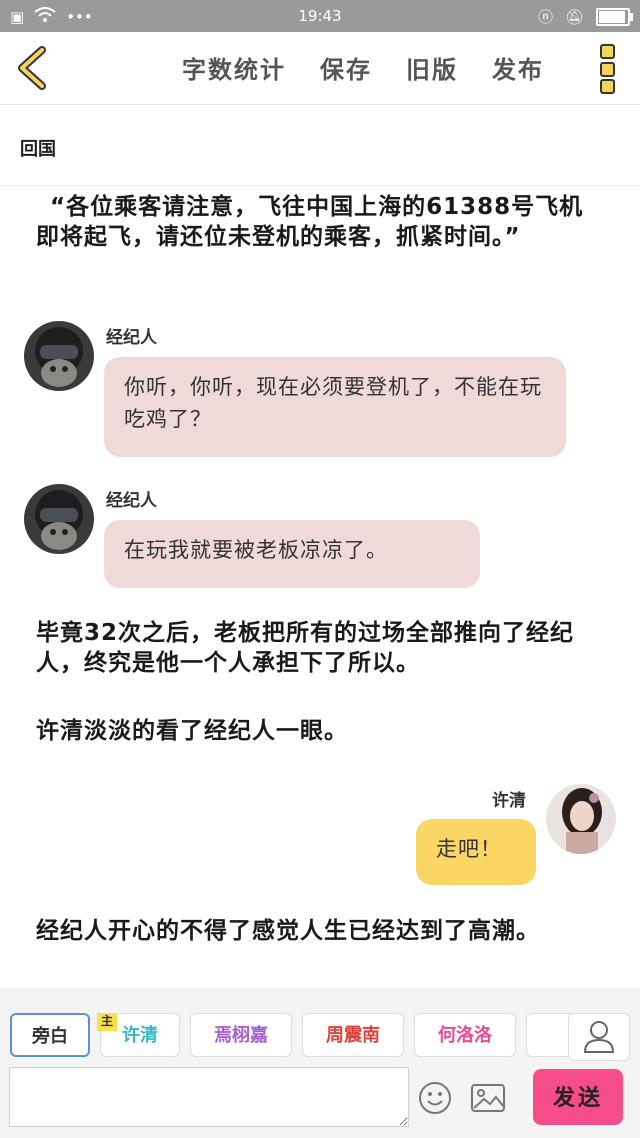  I want to click on nfc-icon: ⓝ, so click(545, 17).